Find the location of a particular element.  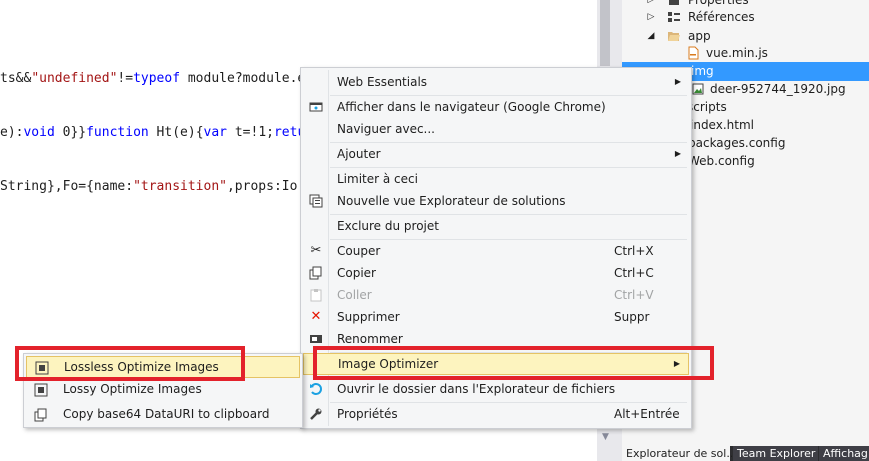

tree-item-label: deer-952744_1920.jpg is located at coordinates (778, 89).